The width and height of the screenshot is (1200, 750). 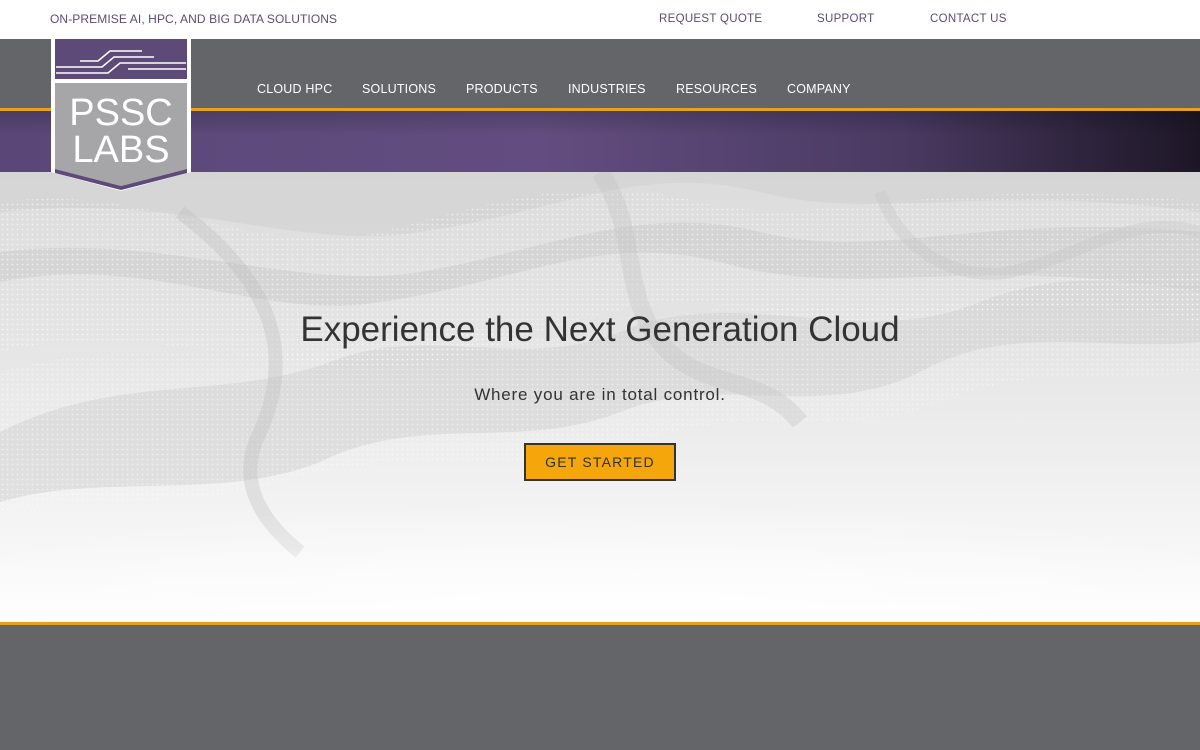 I want to click on nav-item-industries: INDUSTRIES, so click(x=607, y=89).